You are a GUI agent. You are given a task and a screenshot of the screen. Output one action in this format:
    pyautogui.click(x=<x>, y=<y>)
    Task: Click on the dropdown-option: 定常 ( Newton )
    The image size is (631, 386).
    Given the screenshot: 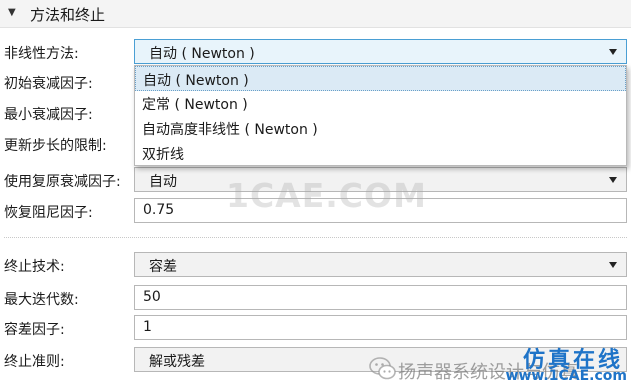 What is the action you would take?
    pyautogui.click(x=380, y=103)
    